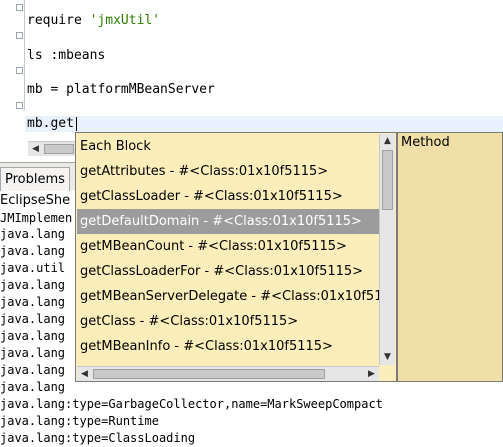 The image size is (503, 447). Describe the element at coordinates (371, 374) in the screenshot. I see `arrow-right-icon: ▶` at that location.